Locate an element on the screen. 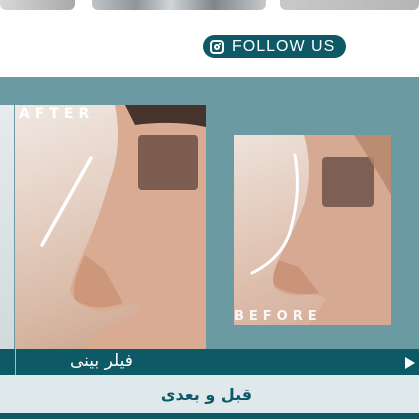  follow-us-label: FOLLOW US is located at coordinates (284, 46).